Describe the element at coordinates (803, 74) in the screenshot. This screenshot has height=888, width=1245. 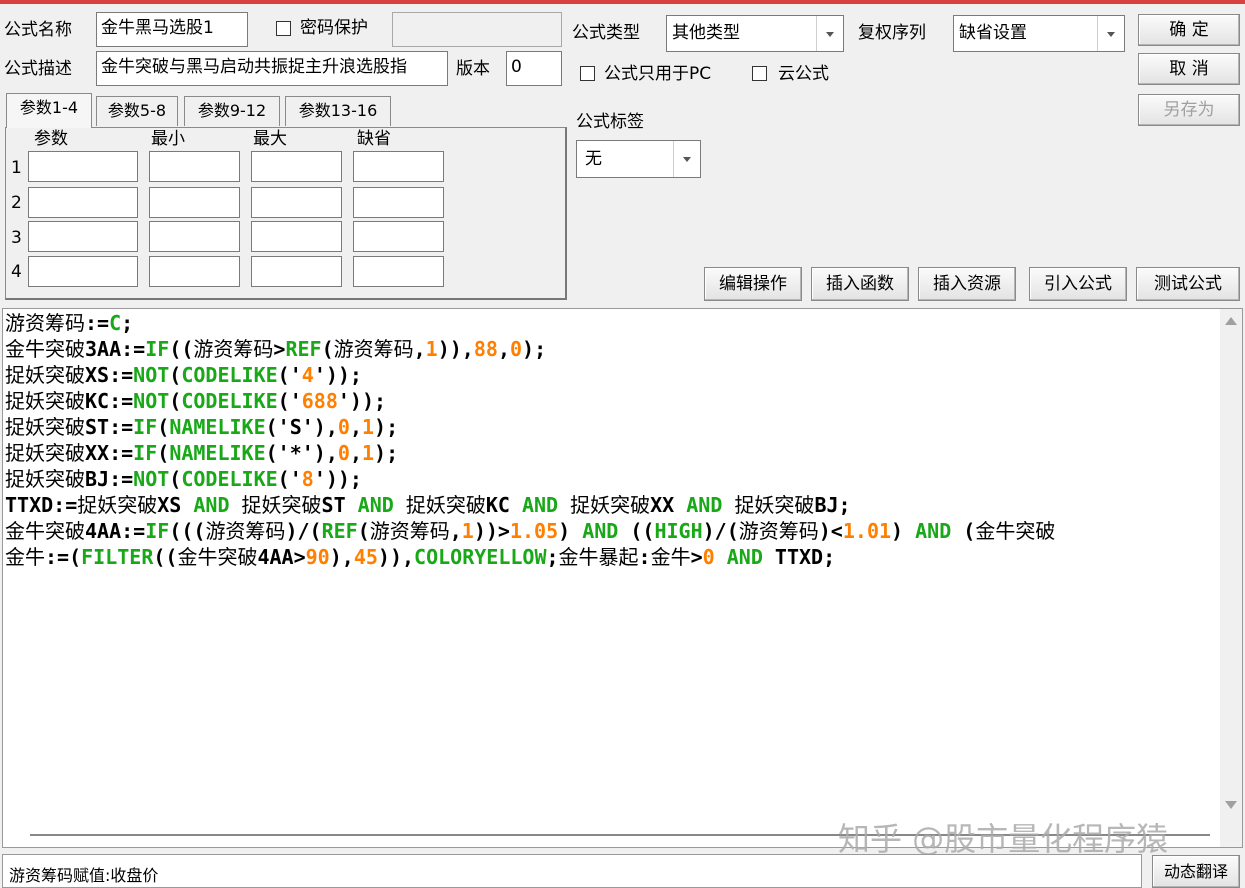
I see `cloud-label: 云公式` at that location.